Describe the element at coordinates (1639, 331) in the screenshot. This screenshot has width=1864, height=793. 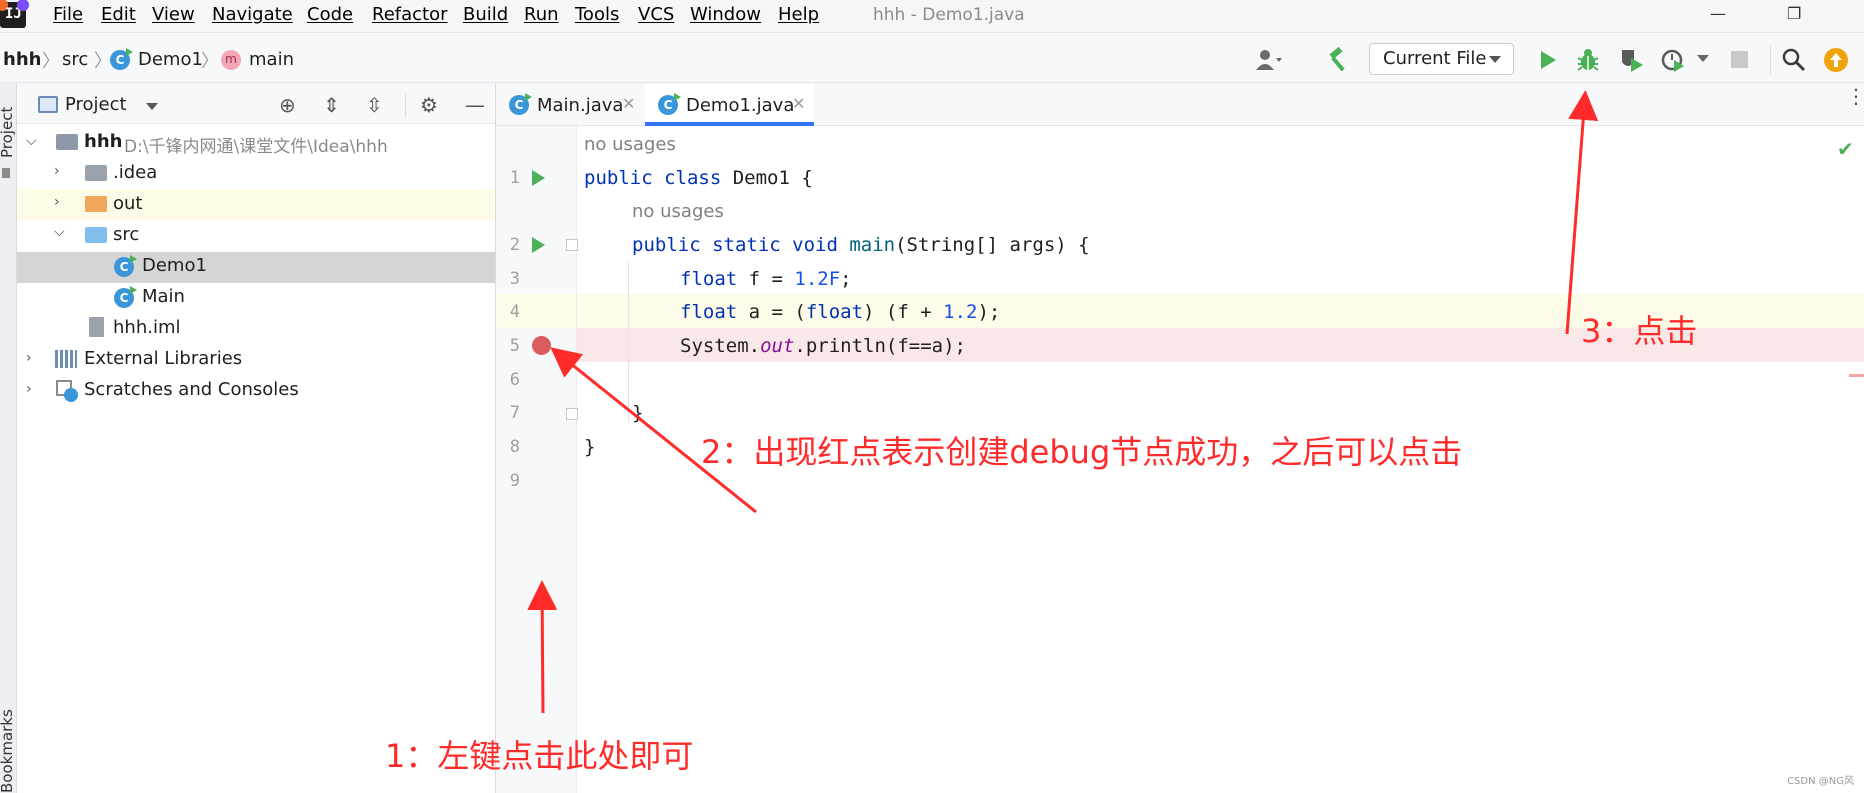
I see `annotation-step-3: 3：点击` at that location.